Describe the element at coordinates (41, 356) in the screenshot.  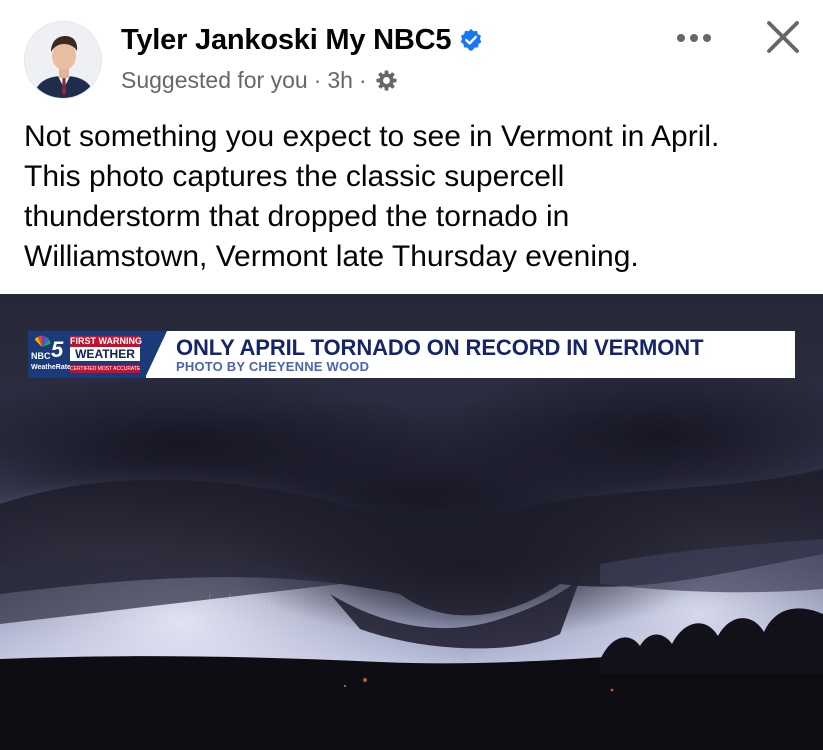
I see `nbc-label: NBC` at that location.